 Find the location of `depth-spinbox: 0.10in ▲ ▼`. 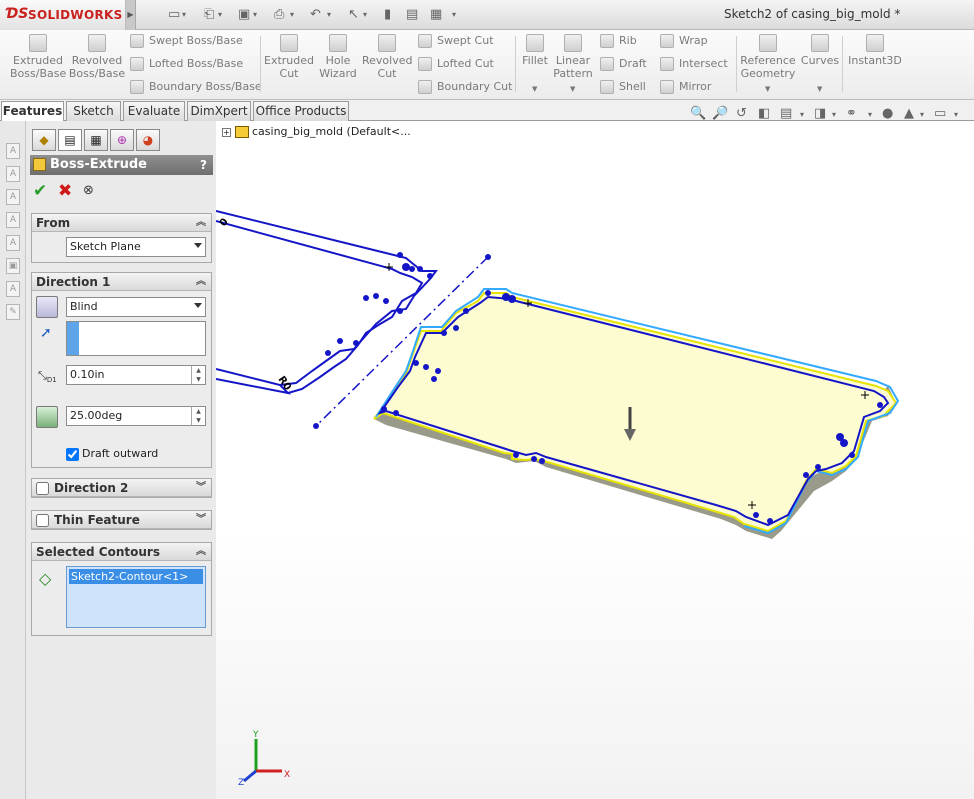

depth-spinbox: 0.10in ▲ ▼ is located at coordinates (136, 375).